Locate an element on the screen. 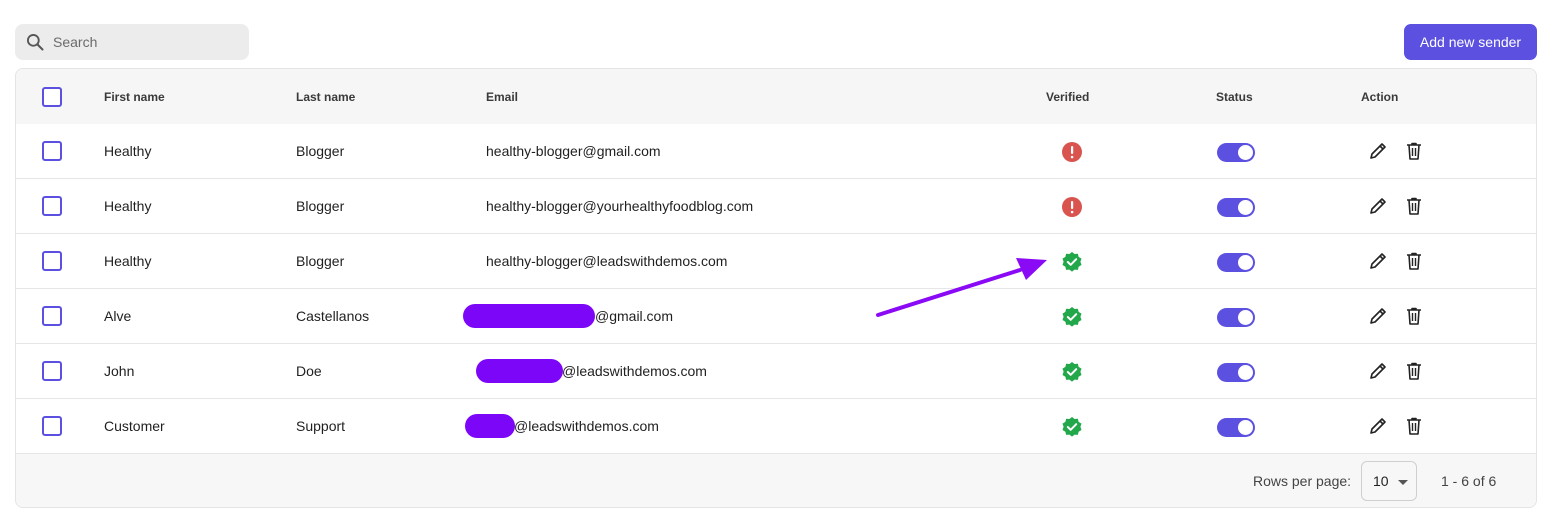 The height and width of the screenshot is (512, 1559). rows-per-page-label: Rows per page: is located at coordinates (1302, 481).